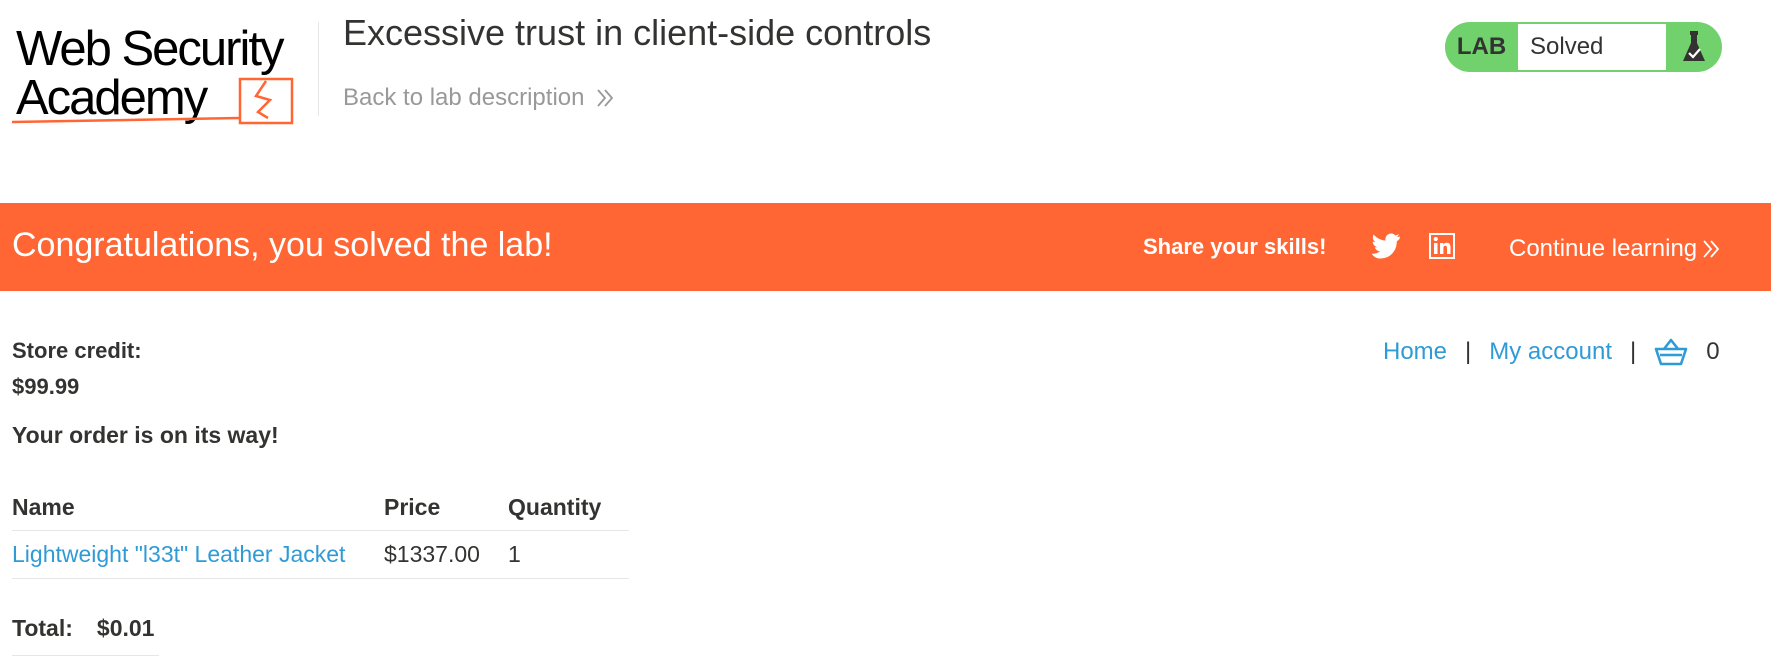  I want to click on order-total: Total: $0.01, so click(83, 628).